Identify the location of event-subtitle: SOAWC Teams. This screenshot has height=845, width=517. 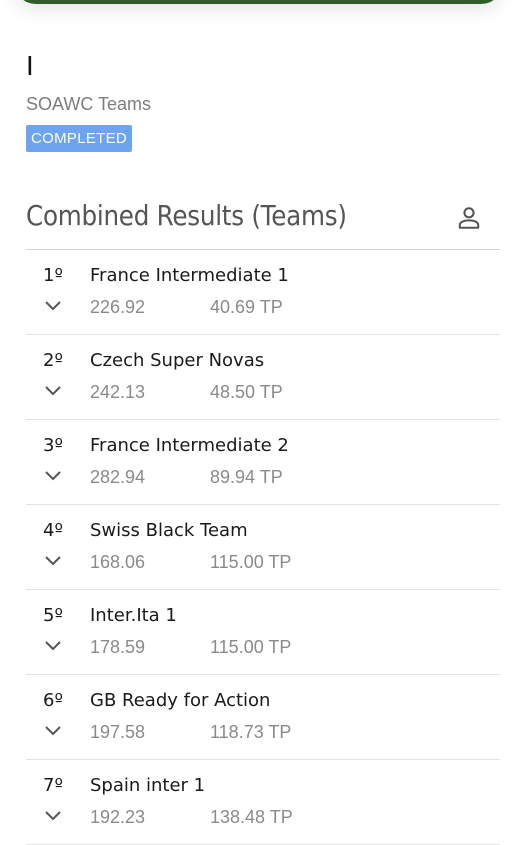
(89, 104).